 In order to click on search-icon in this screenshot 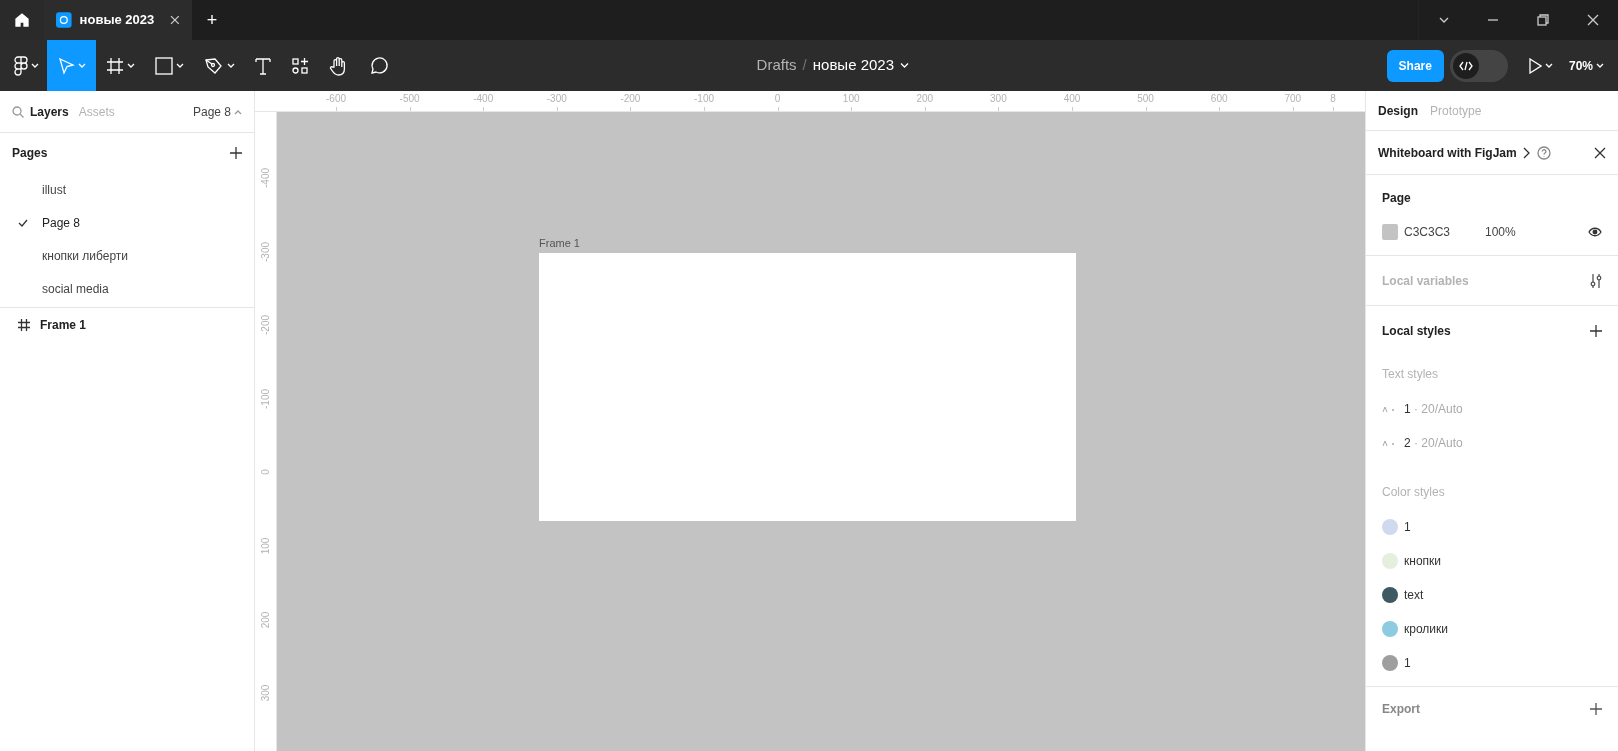, I will do `click(18, 111)`.